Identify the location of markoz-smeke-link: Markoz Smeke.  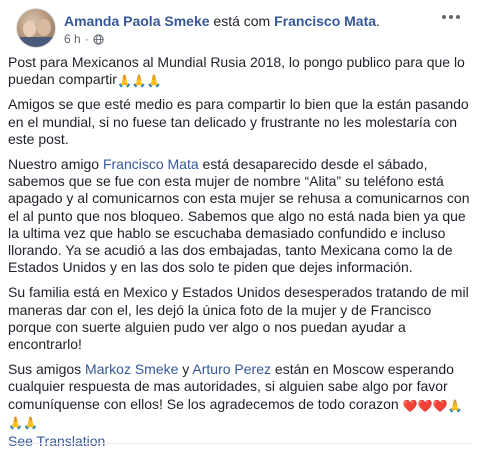
(131, 369).